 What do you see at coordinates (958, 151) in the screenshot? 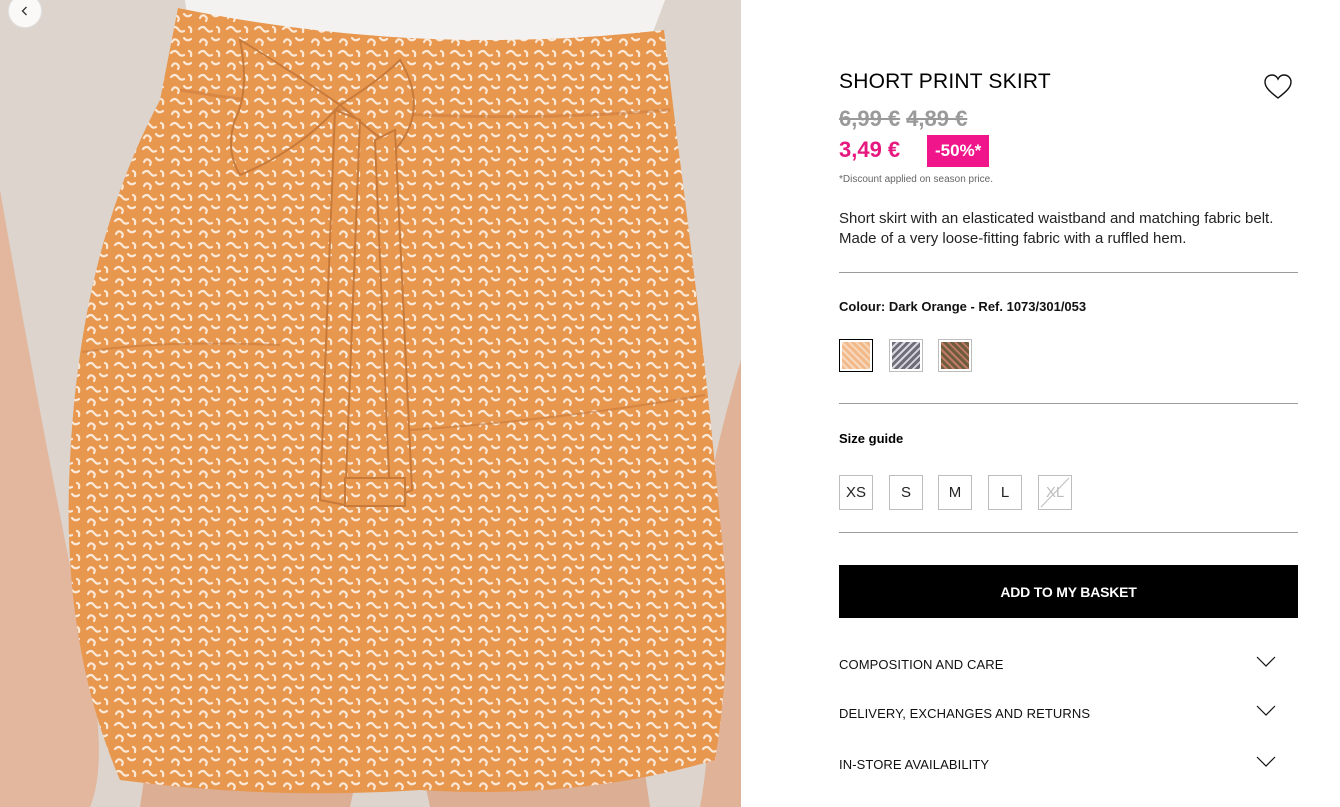
I see `discount-badge: -50%*` at bounding box center [958, 151].